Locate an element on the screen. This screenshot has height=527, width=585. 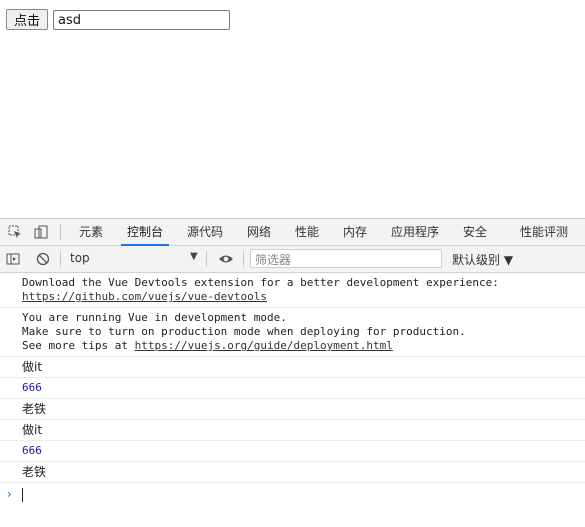
message-text: See more tips at is located at coordinates (78, 345).